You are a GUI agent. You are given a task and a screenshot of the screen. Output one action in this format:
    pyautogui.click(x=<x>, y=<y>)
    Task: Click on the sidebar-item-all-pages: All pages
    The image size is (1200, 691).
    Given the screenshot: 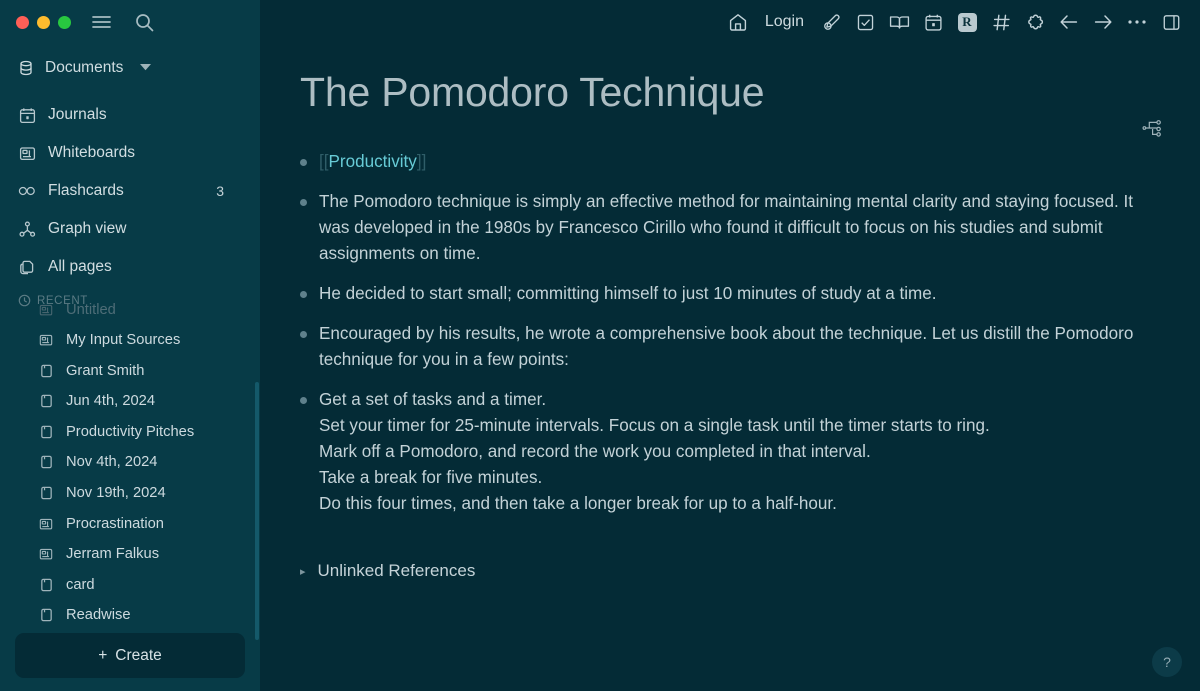 What is the action you would take?
    pyautogui.click(x=130, y=267)
    